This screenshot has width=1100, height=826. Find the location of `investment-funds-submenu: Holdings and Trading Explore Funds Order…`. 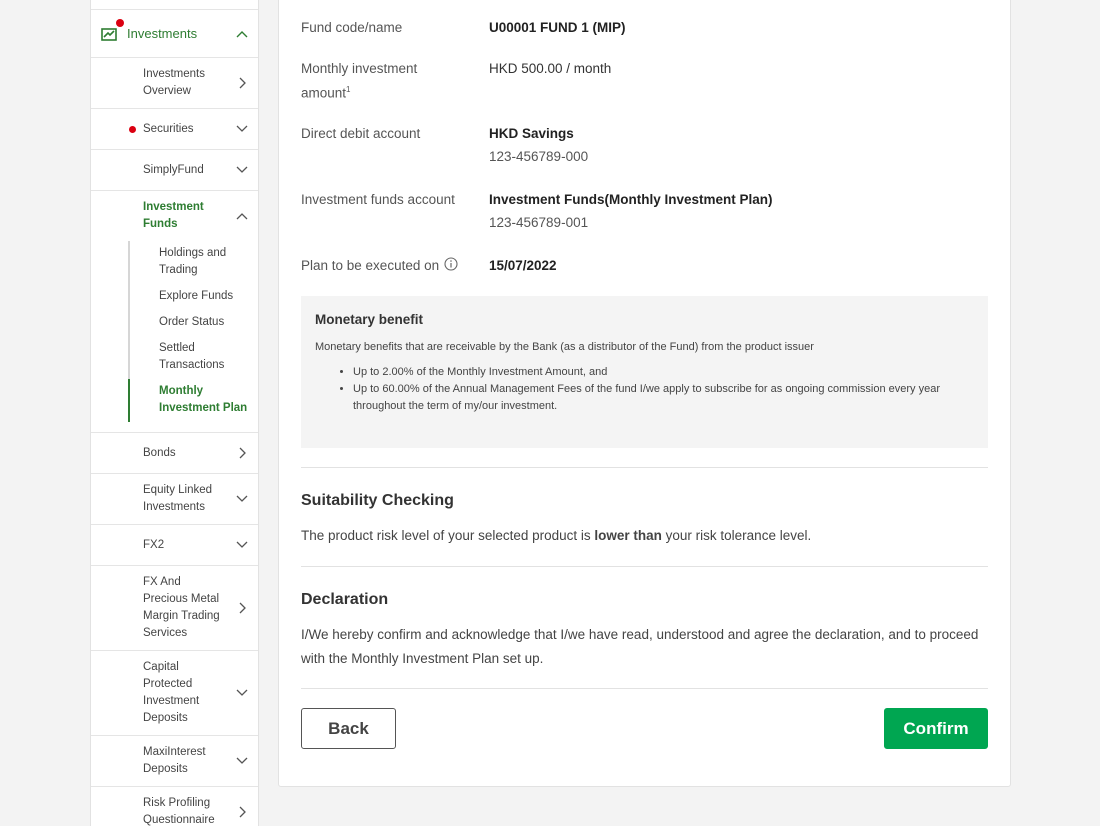

investment-funds-submenu: Holdings and Trading Explore Funds Order… is located at coordinates (174, 337).